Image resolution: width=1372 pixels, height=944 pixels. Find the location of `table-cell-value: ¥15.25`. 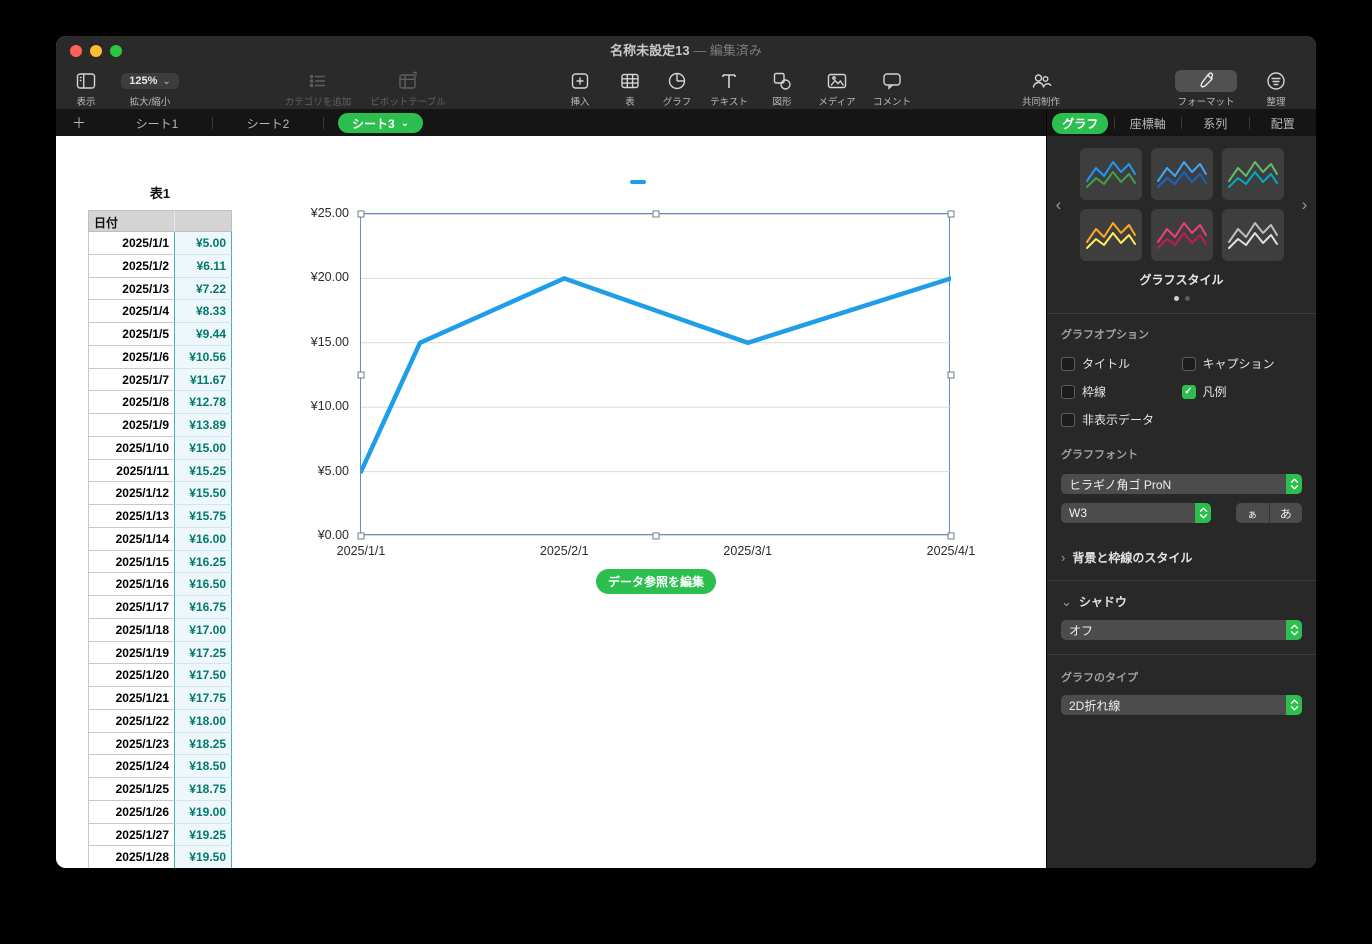

table-cell-value: ¥15.25 is located at coordinates (203, 471).